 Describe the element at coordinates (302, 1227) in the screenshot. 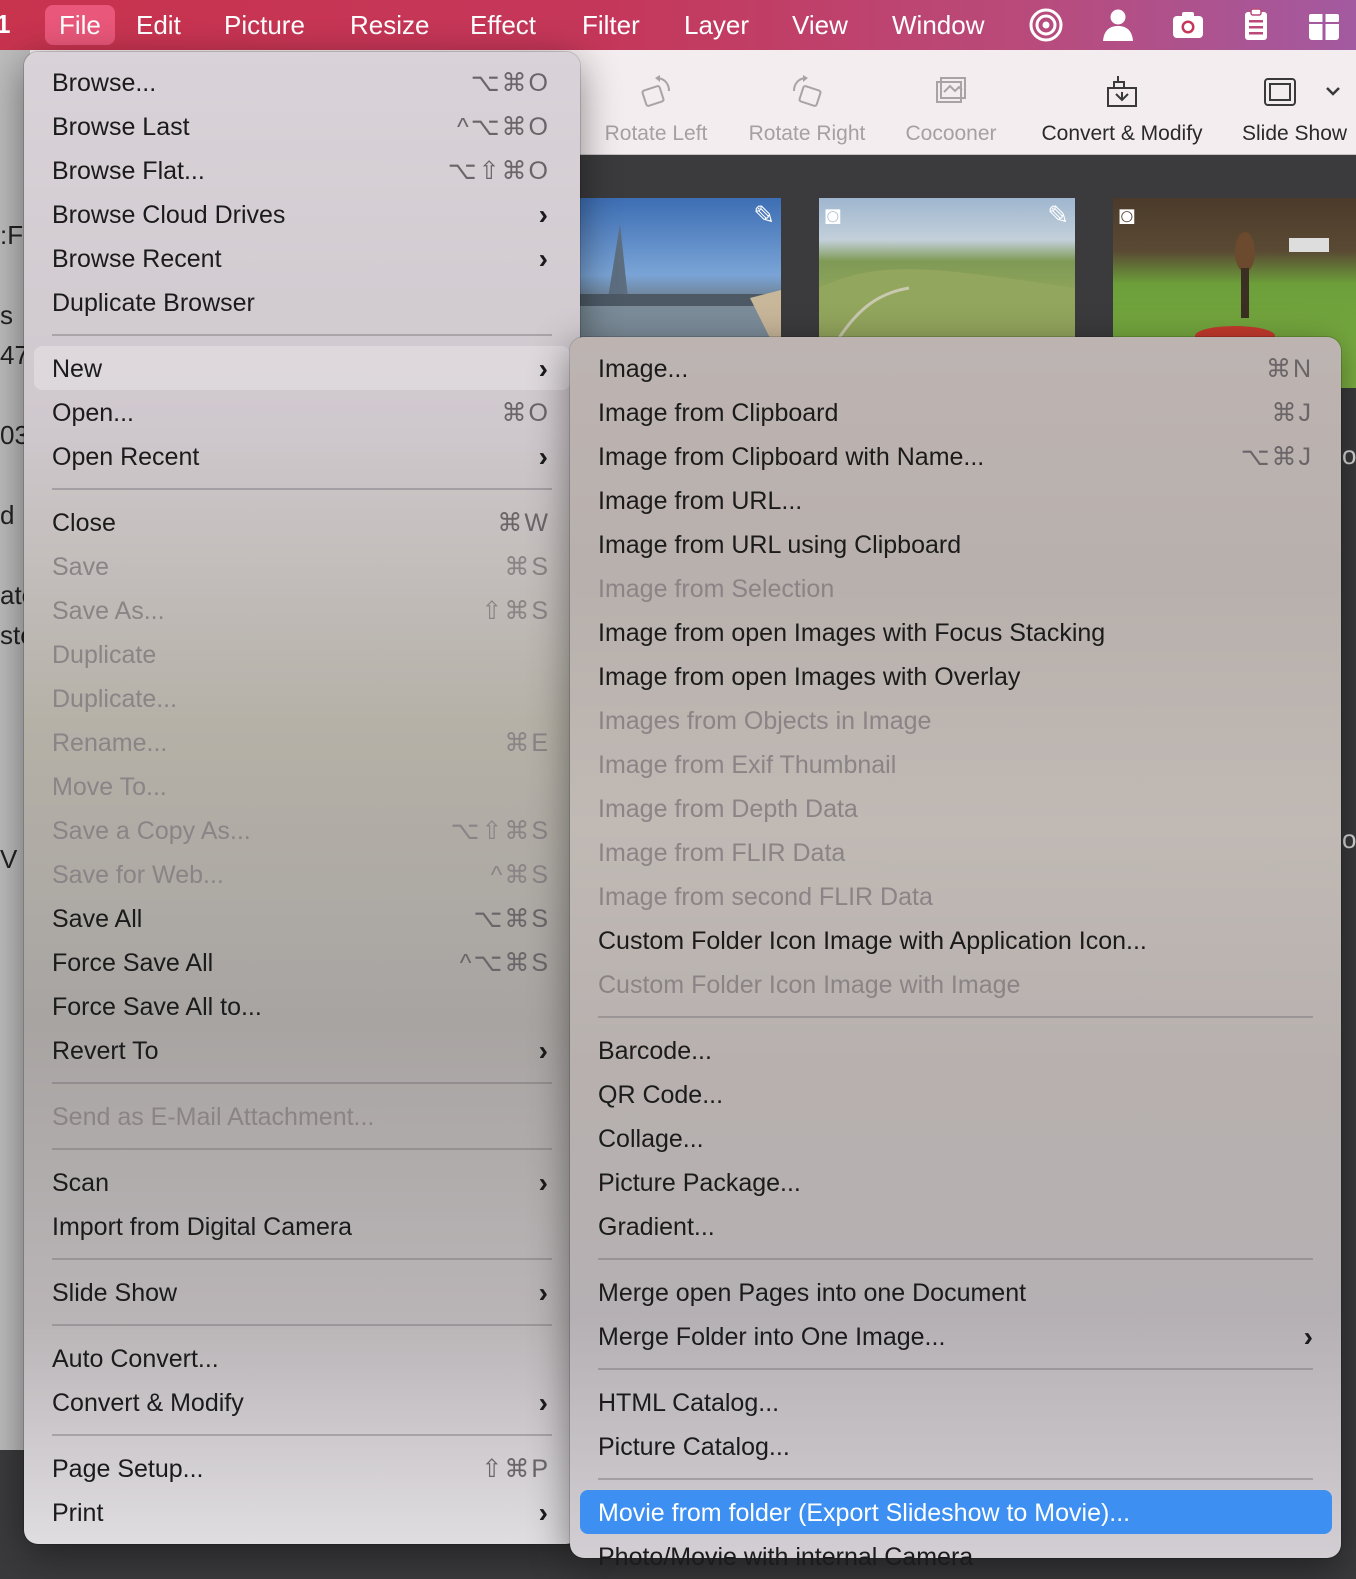

I see `menu-item-import-camera: Import from Digital Camera` at that location.